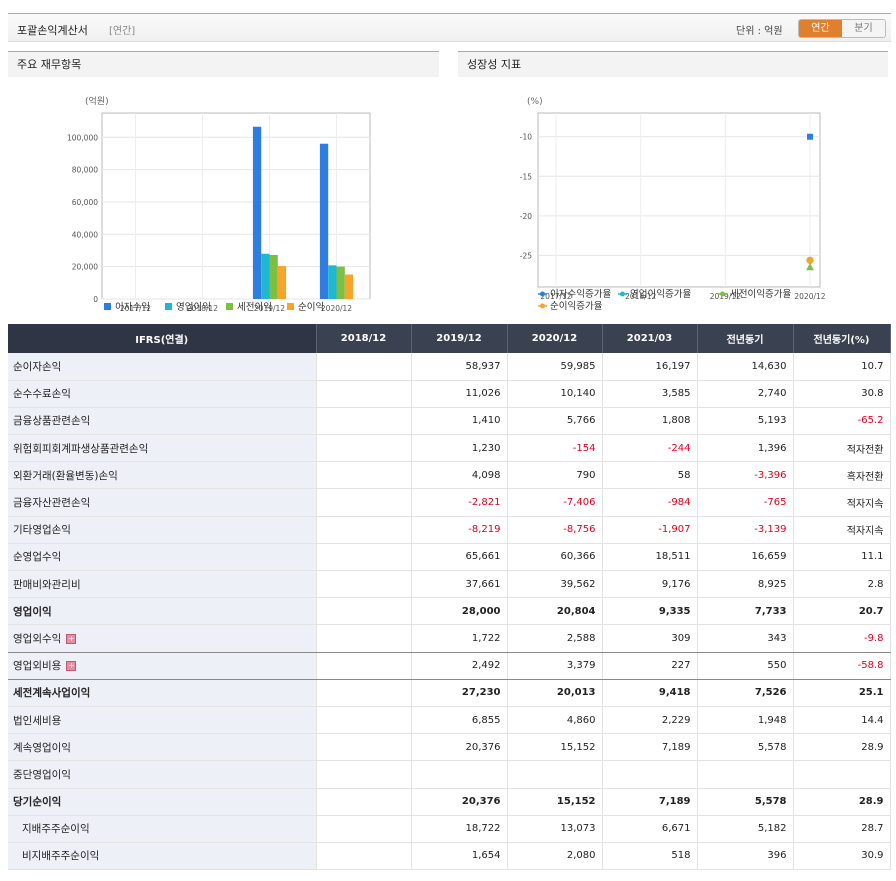 The width and height of the screenshot is (896, 881). I want to click on table-cell: 518, so click(650, 856).